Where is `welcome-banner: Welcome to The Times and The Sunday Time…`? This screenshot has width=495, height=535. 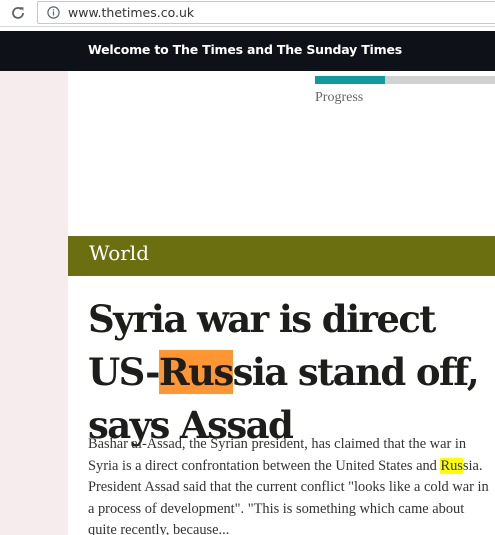 welcome-banner: Welcome to The Times and The Sunday Time… is located at coordinates (247, 51).